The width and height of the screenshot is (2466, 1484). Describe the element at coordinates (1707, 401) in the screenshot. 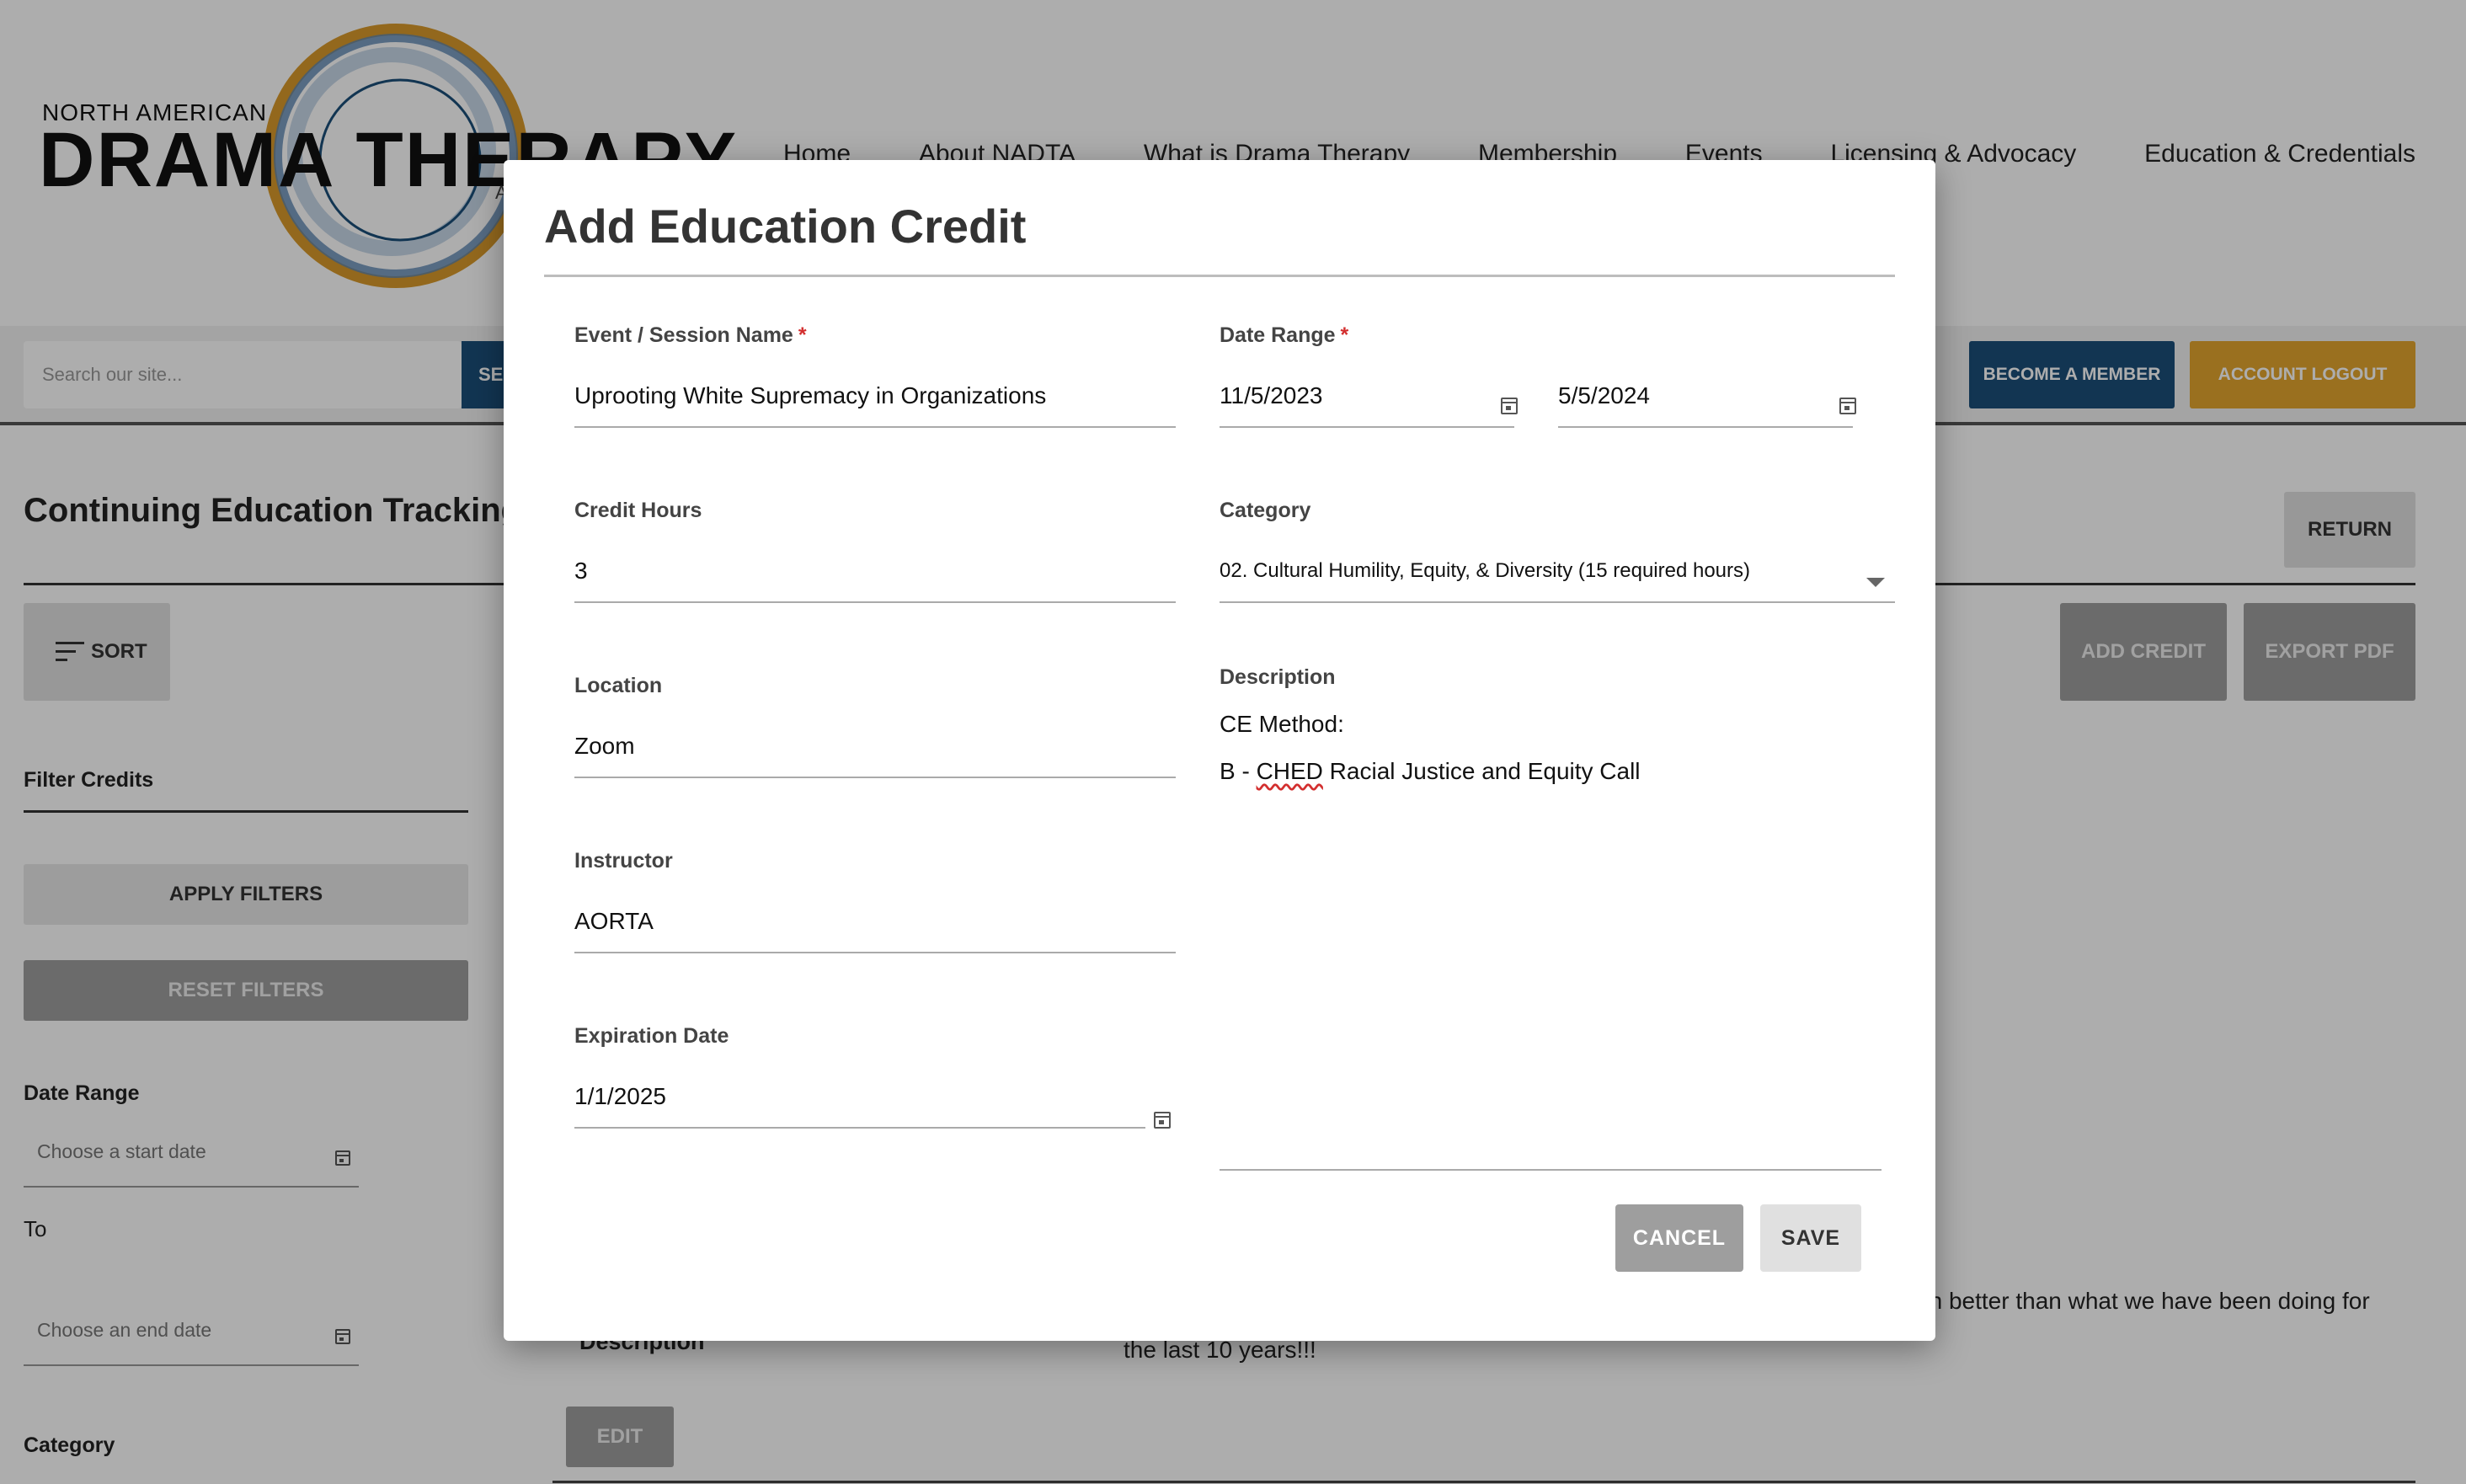

I see `date-range-end-input: 5/5/2024` at that location.